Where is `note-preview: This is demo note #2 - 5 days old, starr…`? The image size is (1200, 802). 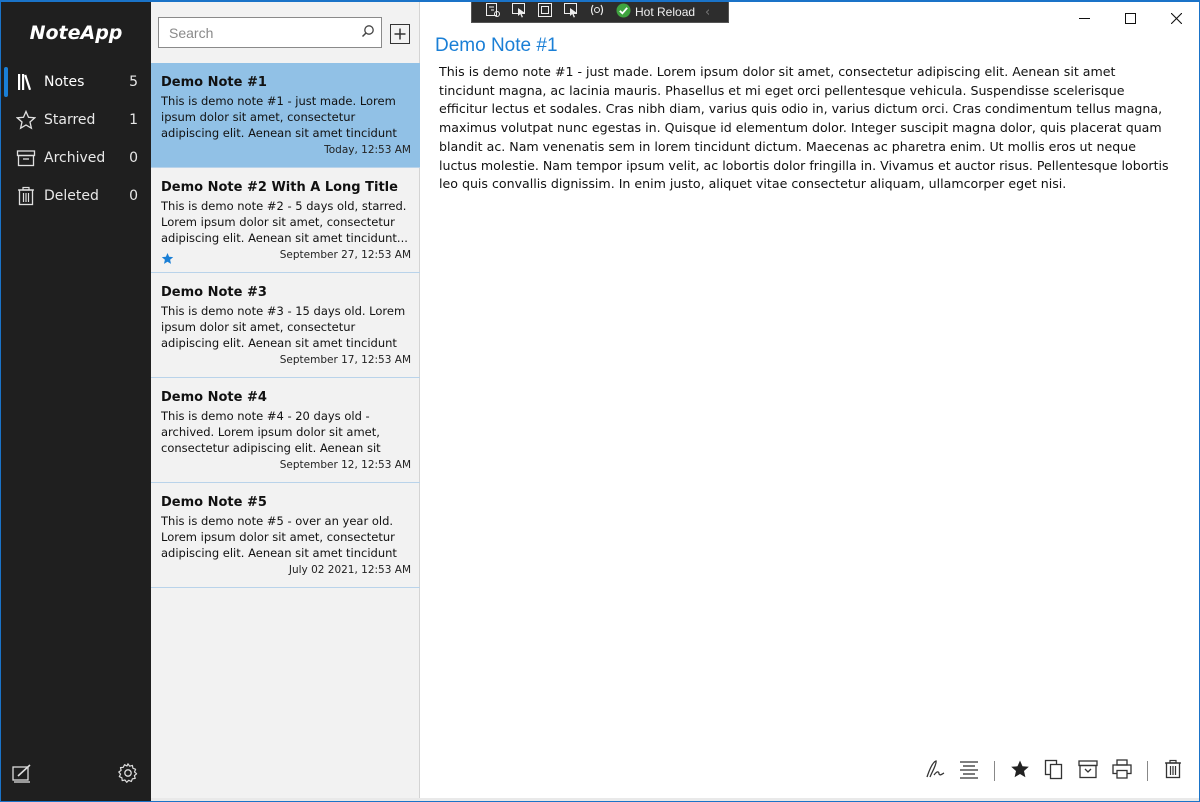 note-preview: This is demo note #2 - 5 days old, starr… is located at coordinates (284, 222).